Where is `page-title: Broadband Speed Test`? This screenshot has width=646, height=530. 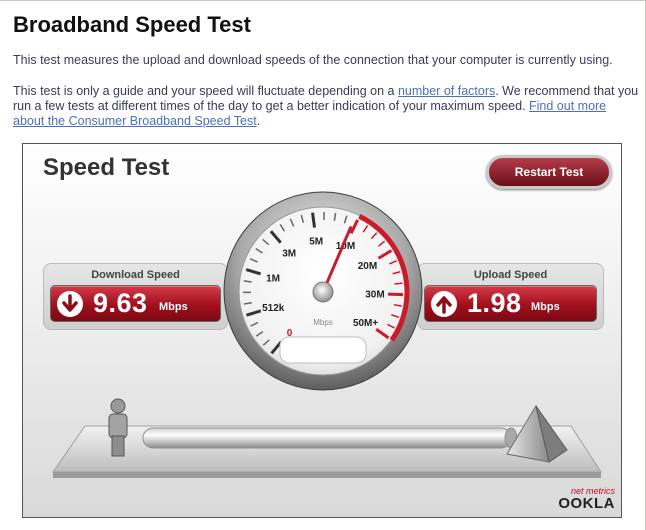 page-title: Broadband Speed Test is located at coordinates (132, 24).